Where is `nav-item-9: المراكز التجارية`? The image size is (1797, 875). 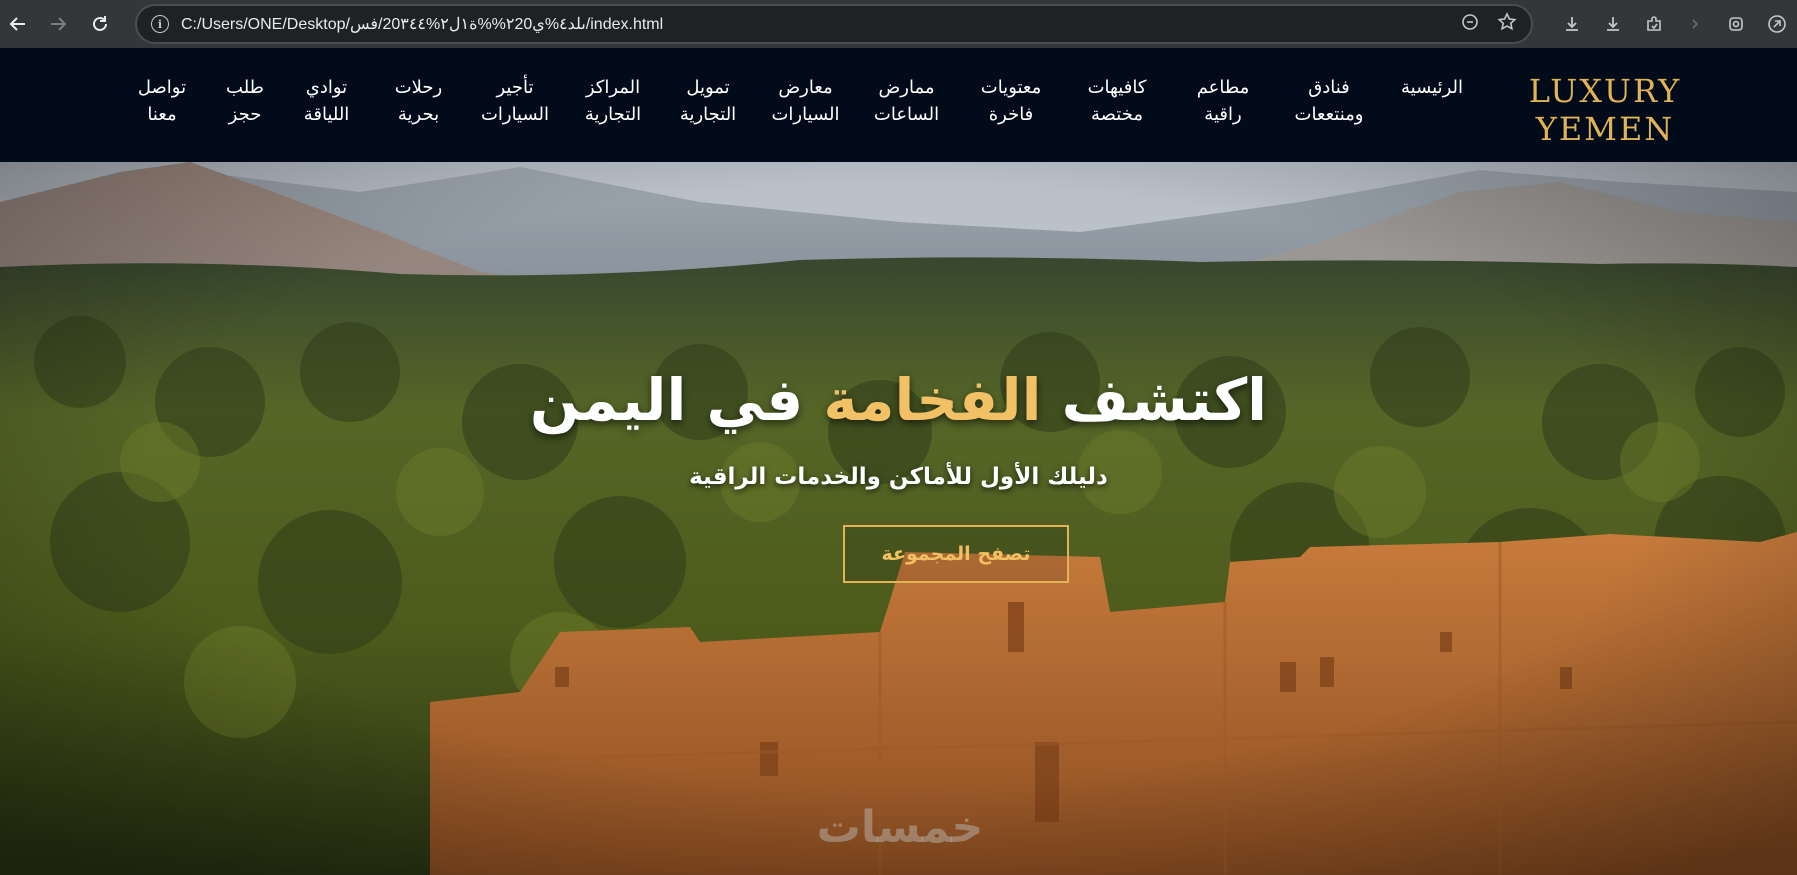 nav-item-9: المراكز التجارية is located at coordinates (613, 109).